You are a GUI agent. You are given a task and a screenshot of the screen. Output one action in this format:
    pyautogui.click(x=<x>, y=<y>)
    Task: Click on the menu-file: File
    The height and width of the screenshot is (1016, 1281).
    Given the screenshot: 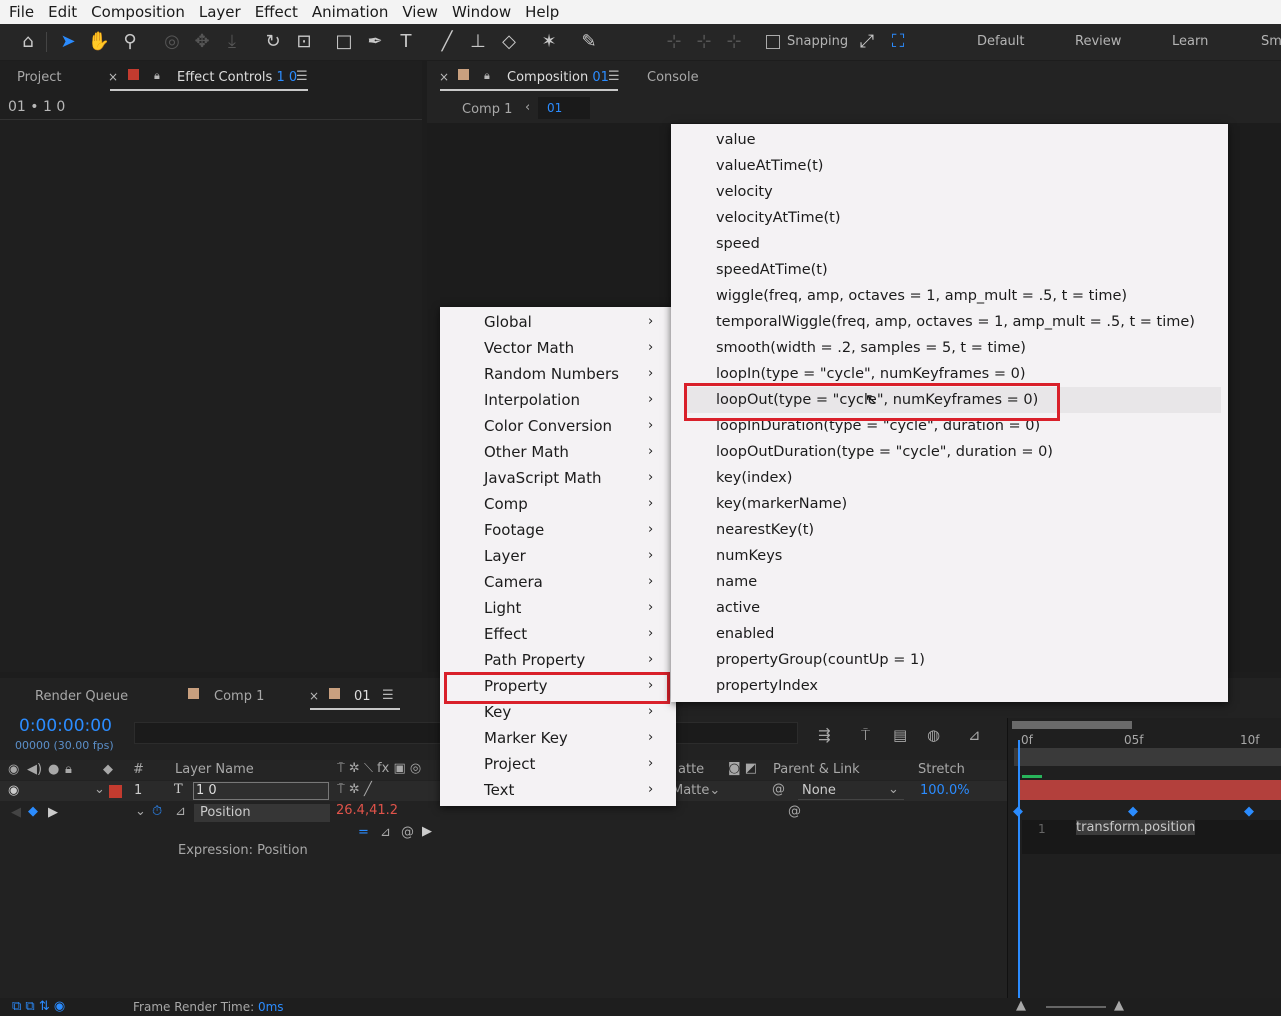 What is the action you would take?
    pyautogui.click(x=21, y=12)
    